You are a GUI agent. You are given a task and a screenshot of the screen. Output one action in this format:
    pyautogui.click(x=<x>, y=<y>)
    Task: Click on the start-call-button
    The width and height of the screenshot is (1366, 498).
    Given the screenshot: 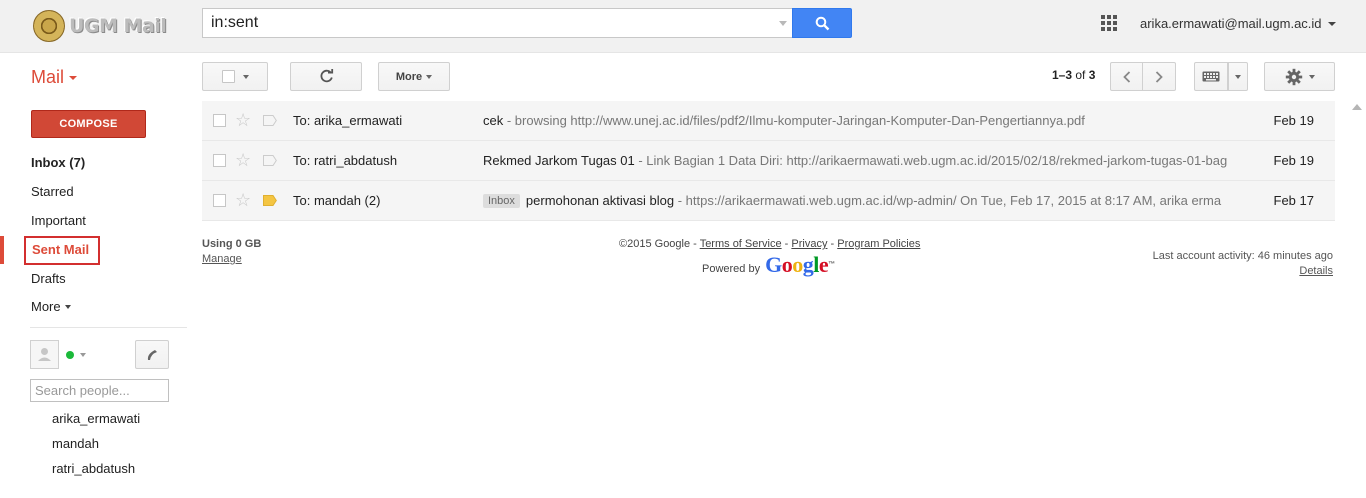 What is the action you would take?
    pyautogui.click(x=152, y=354)
    